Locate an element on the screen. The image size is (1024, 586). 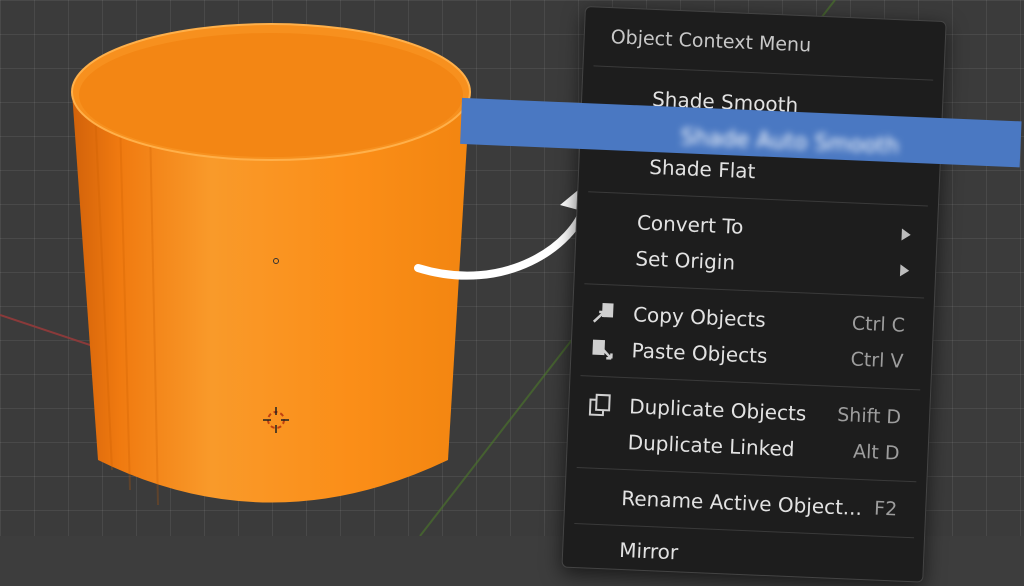
menu-title: Object Context Menu is located at coordinates (711, 41).